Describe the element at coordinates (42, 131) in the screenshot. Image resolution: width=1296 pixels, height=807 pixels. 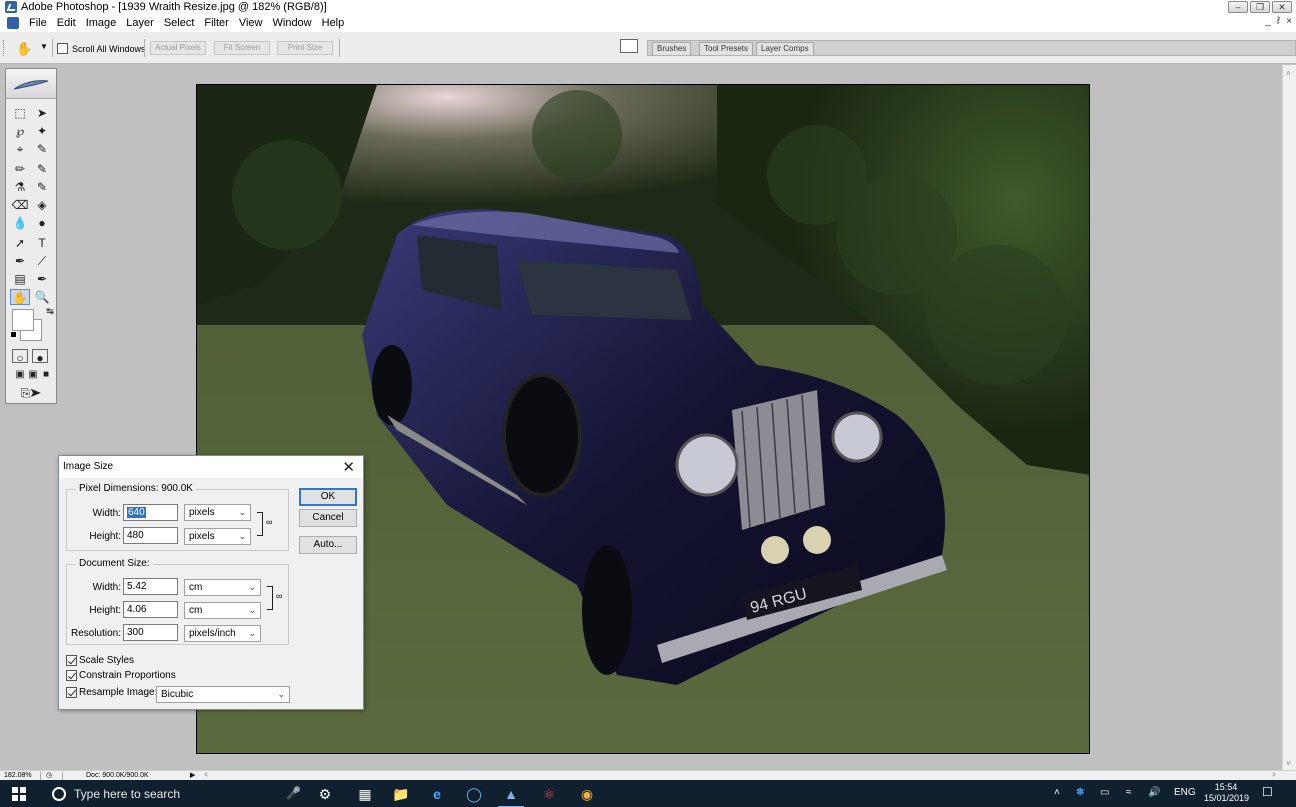
I see `magic-wand-tool-icon: ✦` at that location.